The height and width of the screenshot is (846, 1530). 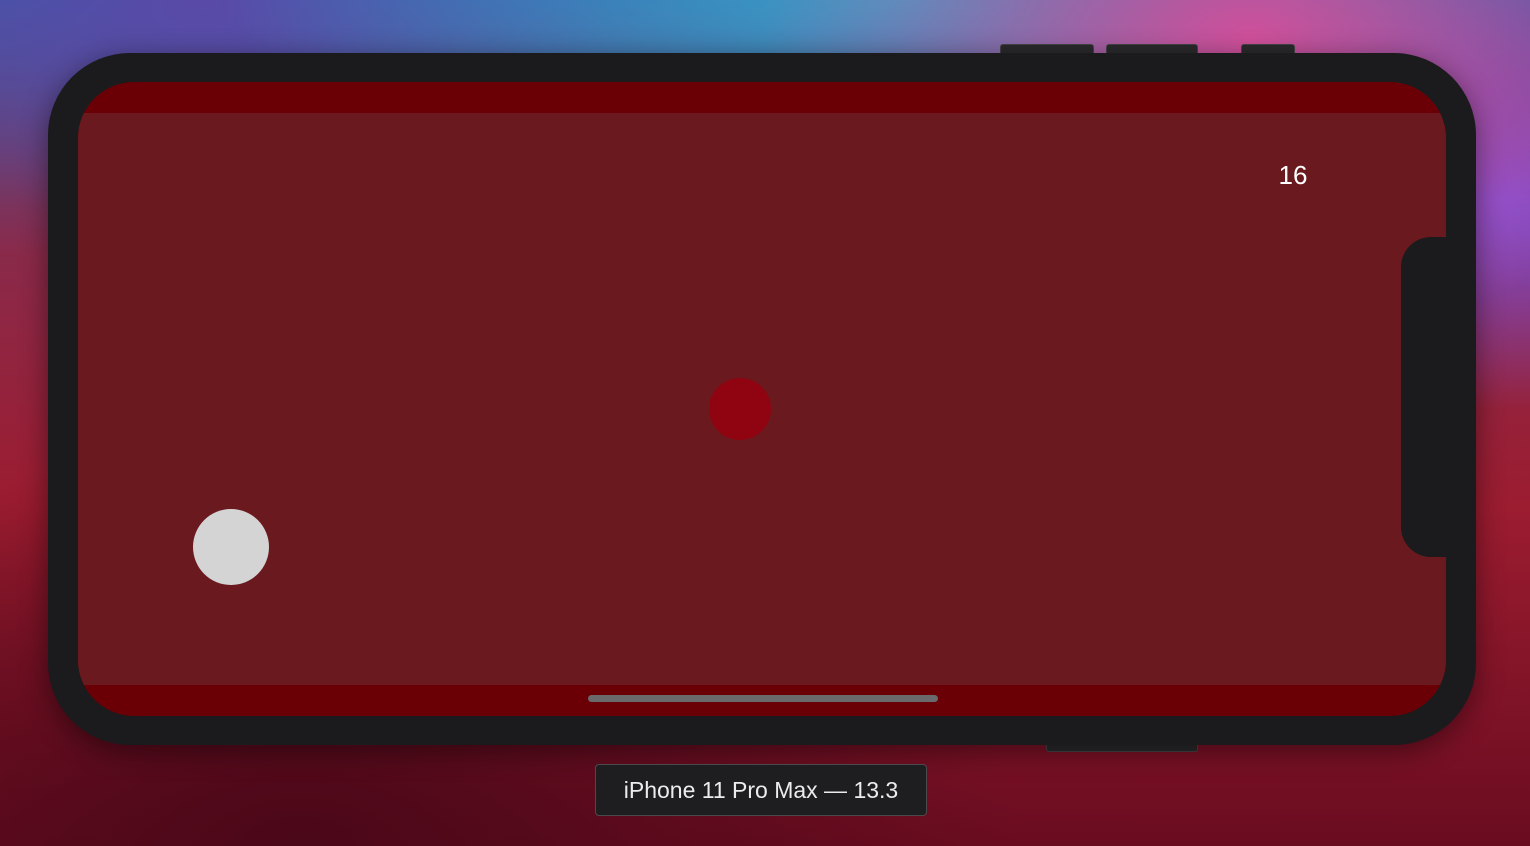 I want to click on home-indicator, so click(x=763, y=698).